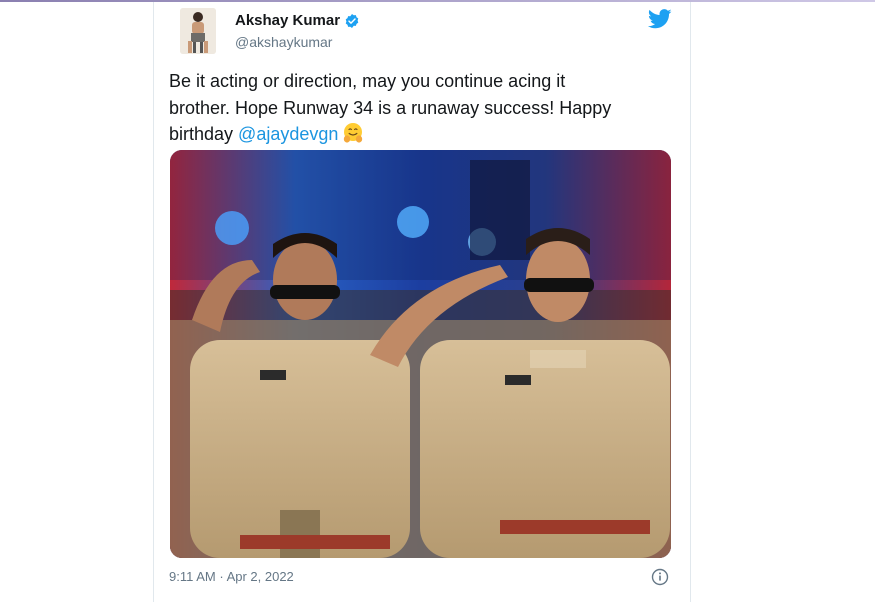 The height and width of the screenshot is (602, 875). What do you see at coordinates (659, 19) in the screenshot?
I see `twitter-bird-icon` at bounding box center [659, 19].